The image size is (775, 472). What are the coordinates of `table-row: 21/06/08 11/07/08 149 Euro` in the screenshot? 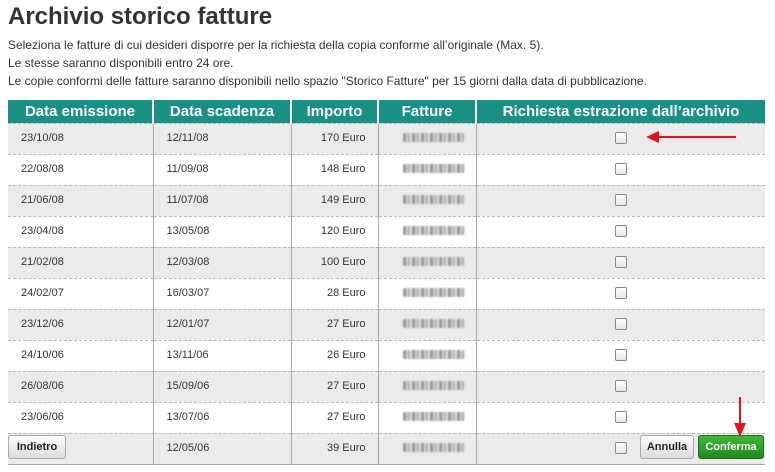 It's located at (386, 200).